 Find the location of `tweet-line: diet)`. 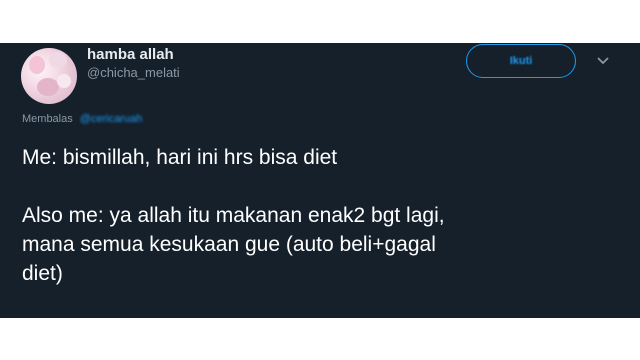

tweet-line: diet) is located at coordinates (42, 273).